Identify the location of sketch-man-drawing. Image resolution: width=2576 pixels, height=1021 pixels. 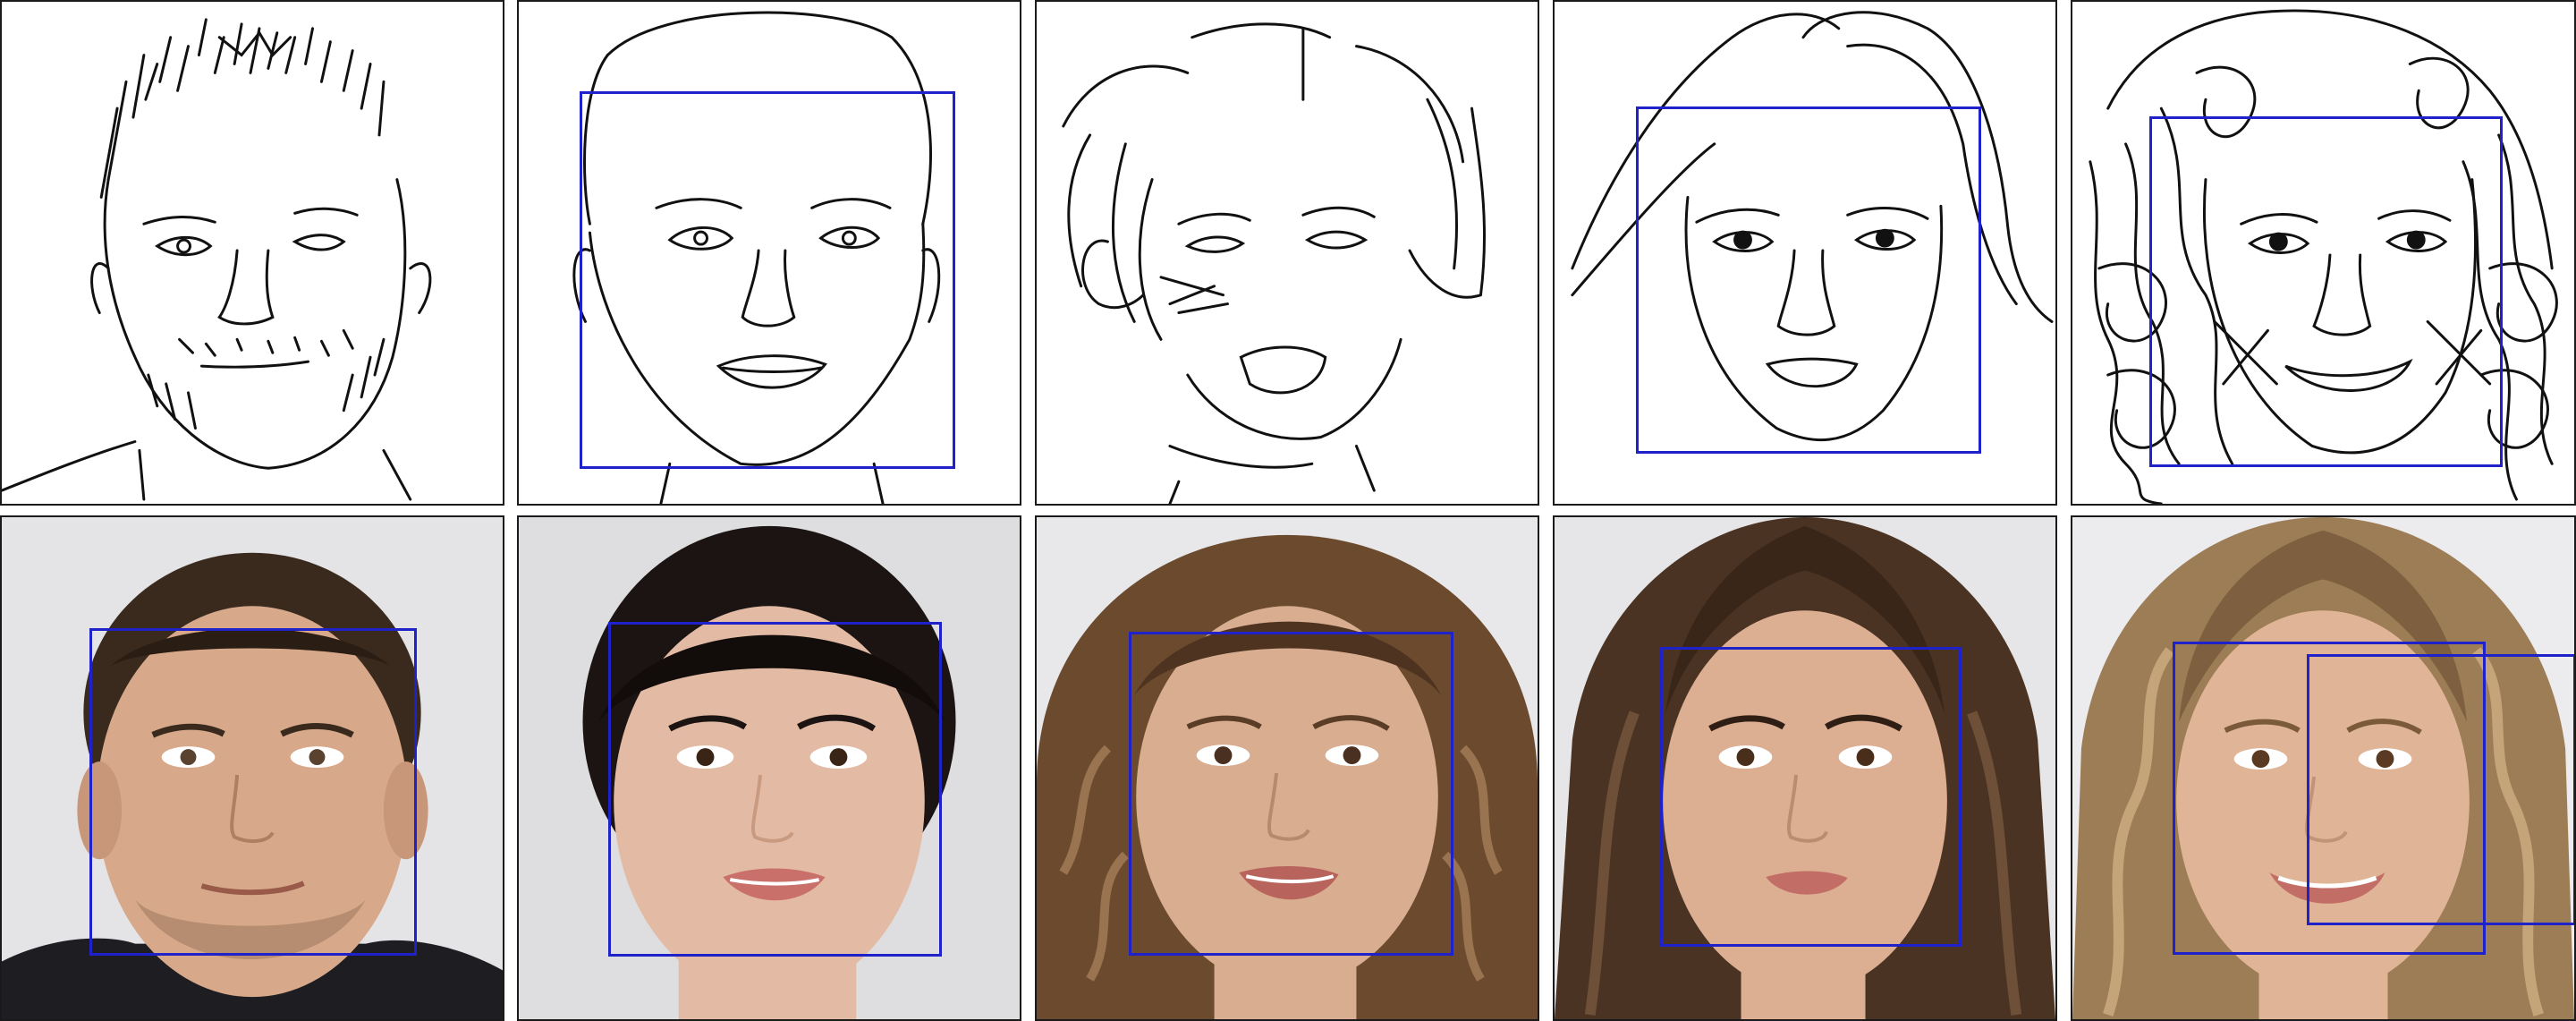
(217, 259).